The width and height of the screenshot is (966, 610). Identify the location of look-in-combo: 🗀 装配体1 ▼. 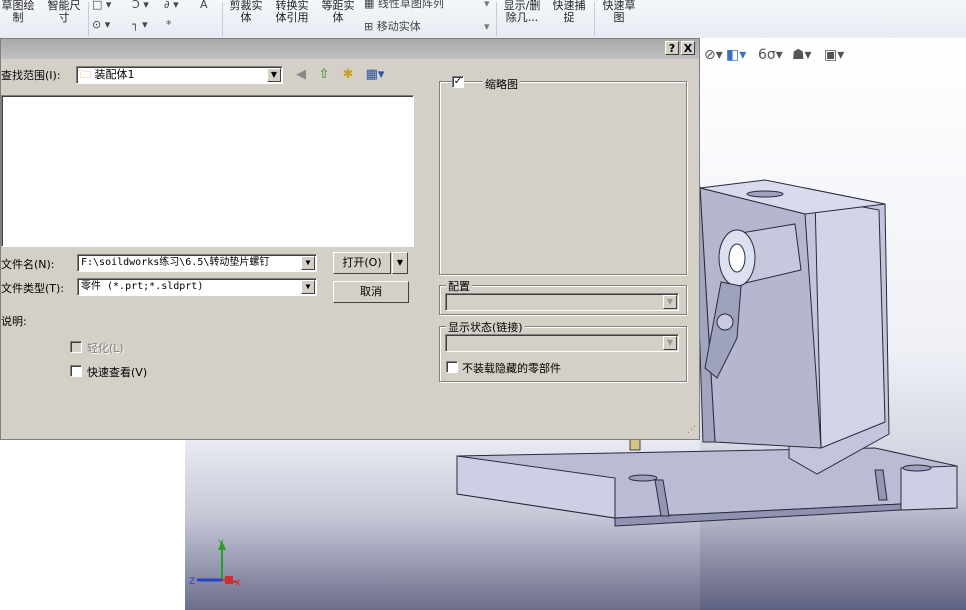
(179, 75).